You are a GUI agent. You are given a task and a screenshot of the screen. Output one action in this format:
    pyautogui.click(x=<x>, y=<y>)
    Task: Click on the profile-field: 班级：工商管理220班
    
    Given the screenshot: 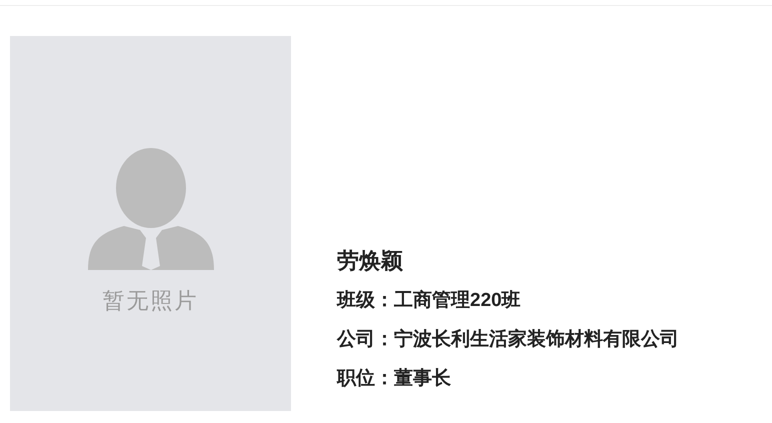 What is the action you would take?
    pyautogui.click(x=508, y=301)
    